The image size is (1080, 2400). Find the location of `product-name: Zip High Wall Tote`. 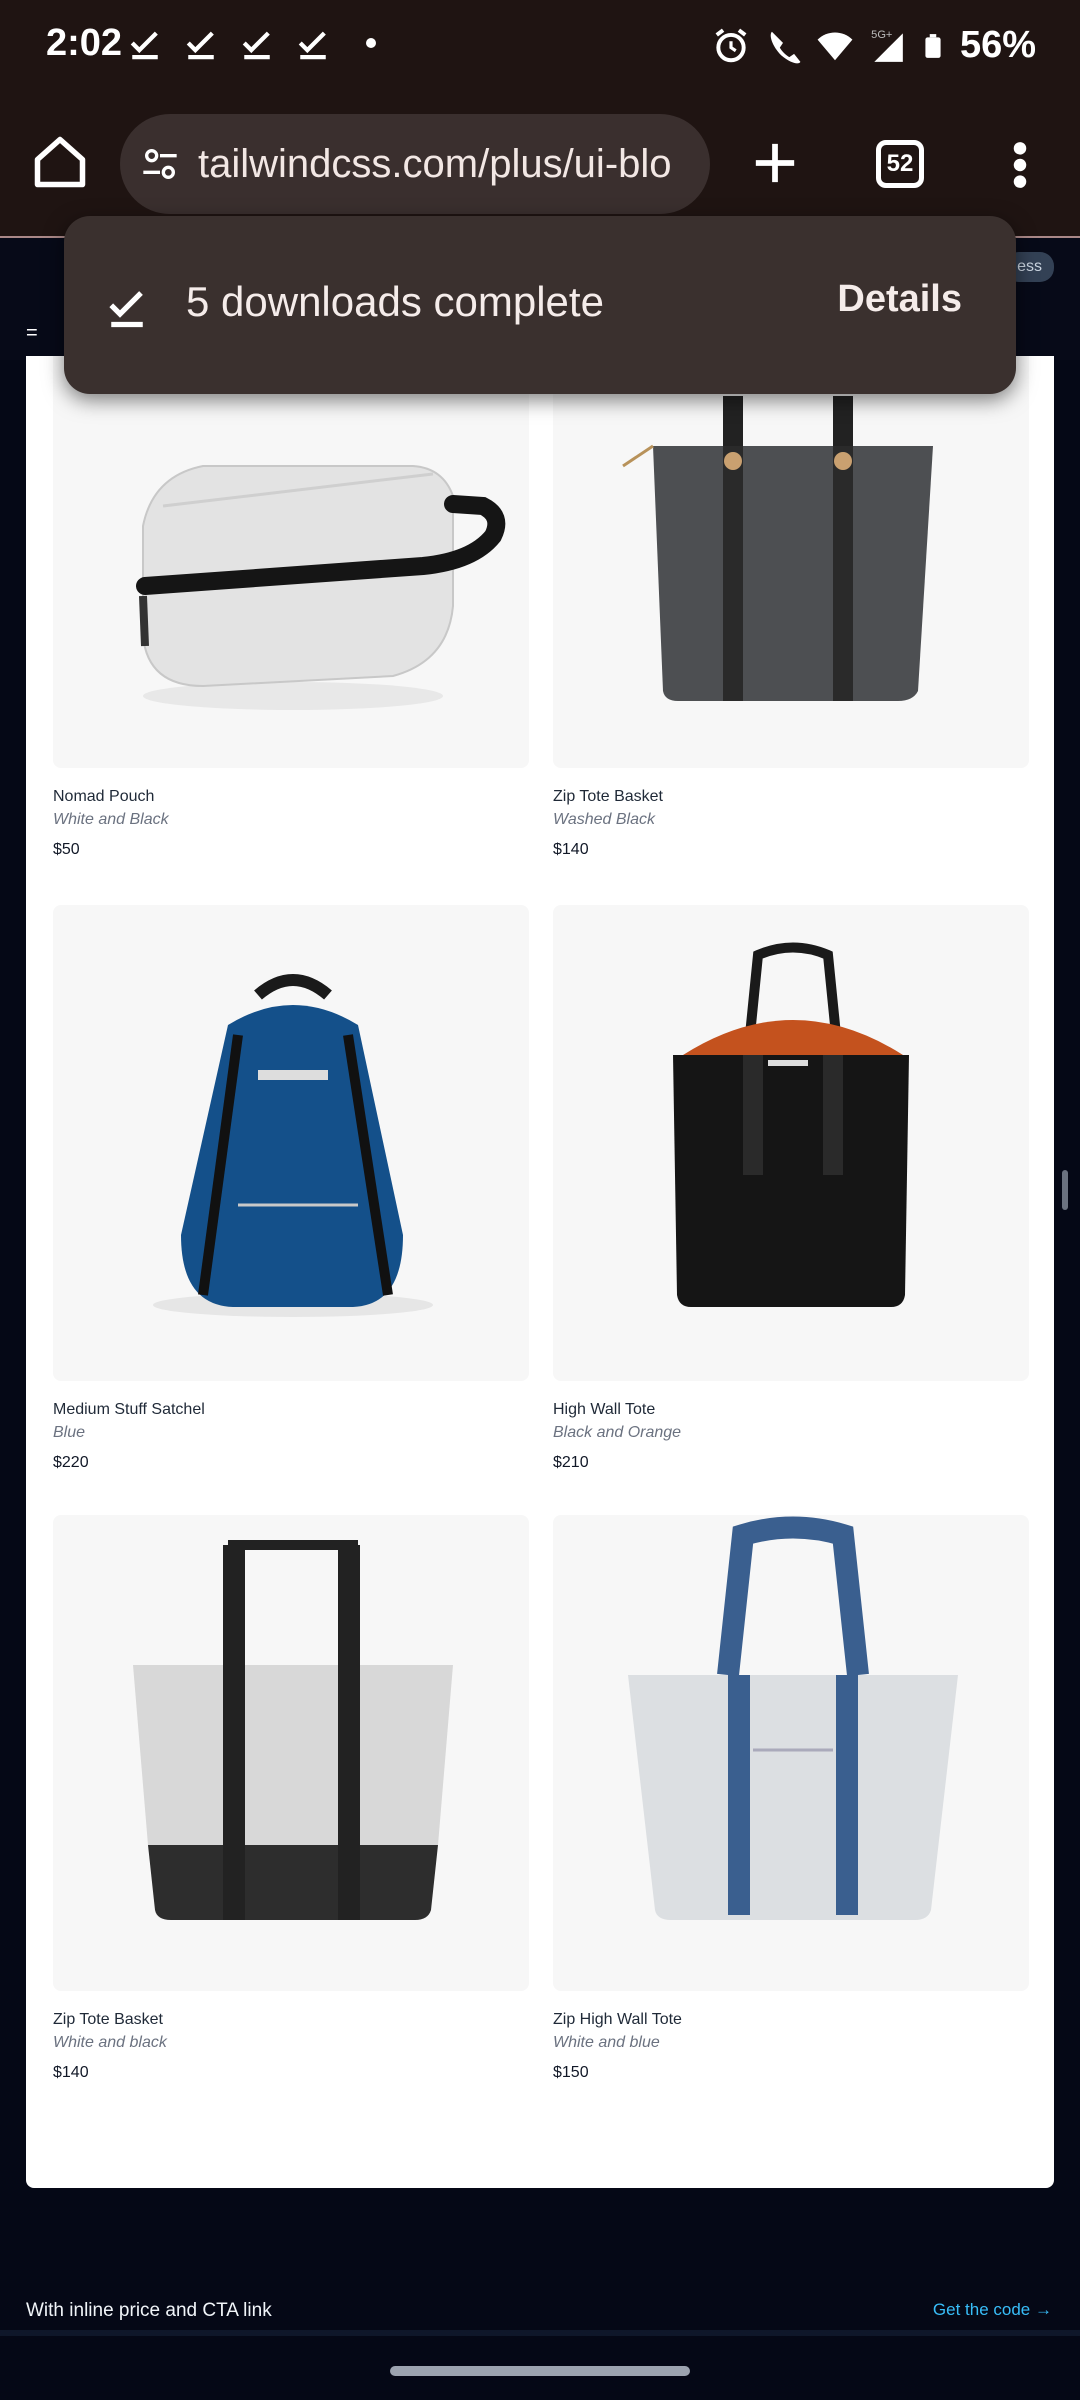

product-name: Zip High Wall Tote is located at coordinates (791, 2022).